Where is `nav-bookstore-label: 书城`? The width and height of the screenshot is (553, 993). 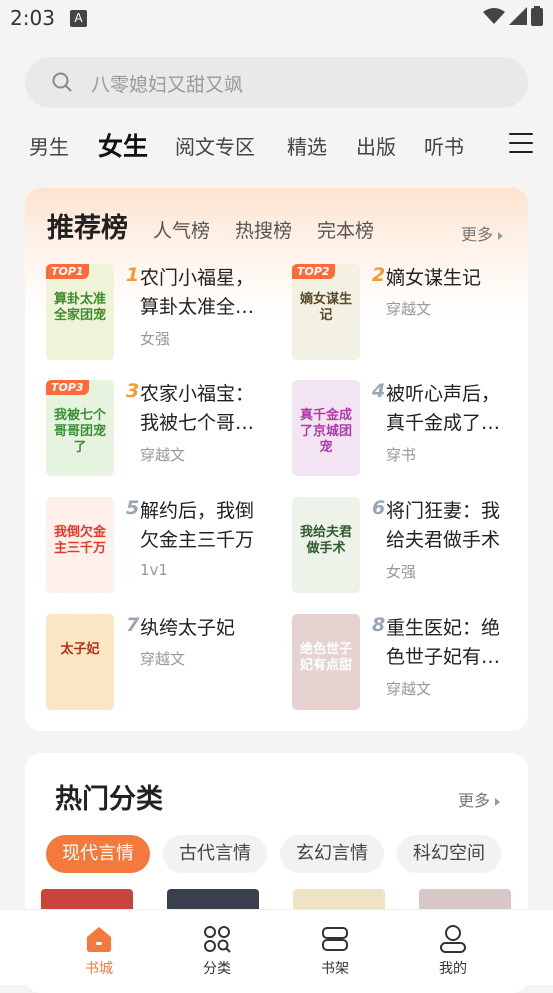 nav-bookstore-label: 书城 is located at coordinates (99, 969).